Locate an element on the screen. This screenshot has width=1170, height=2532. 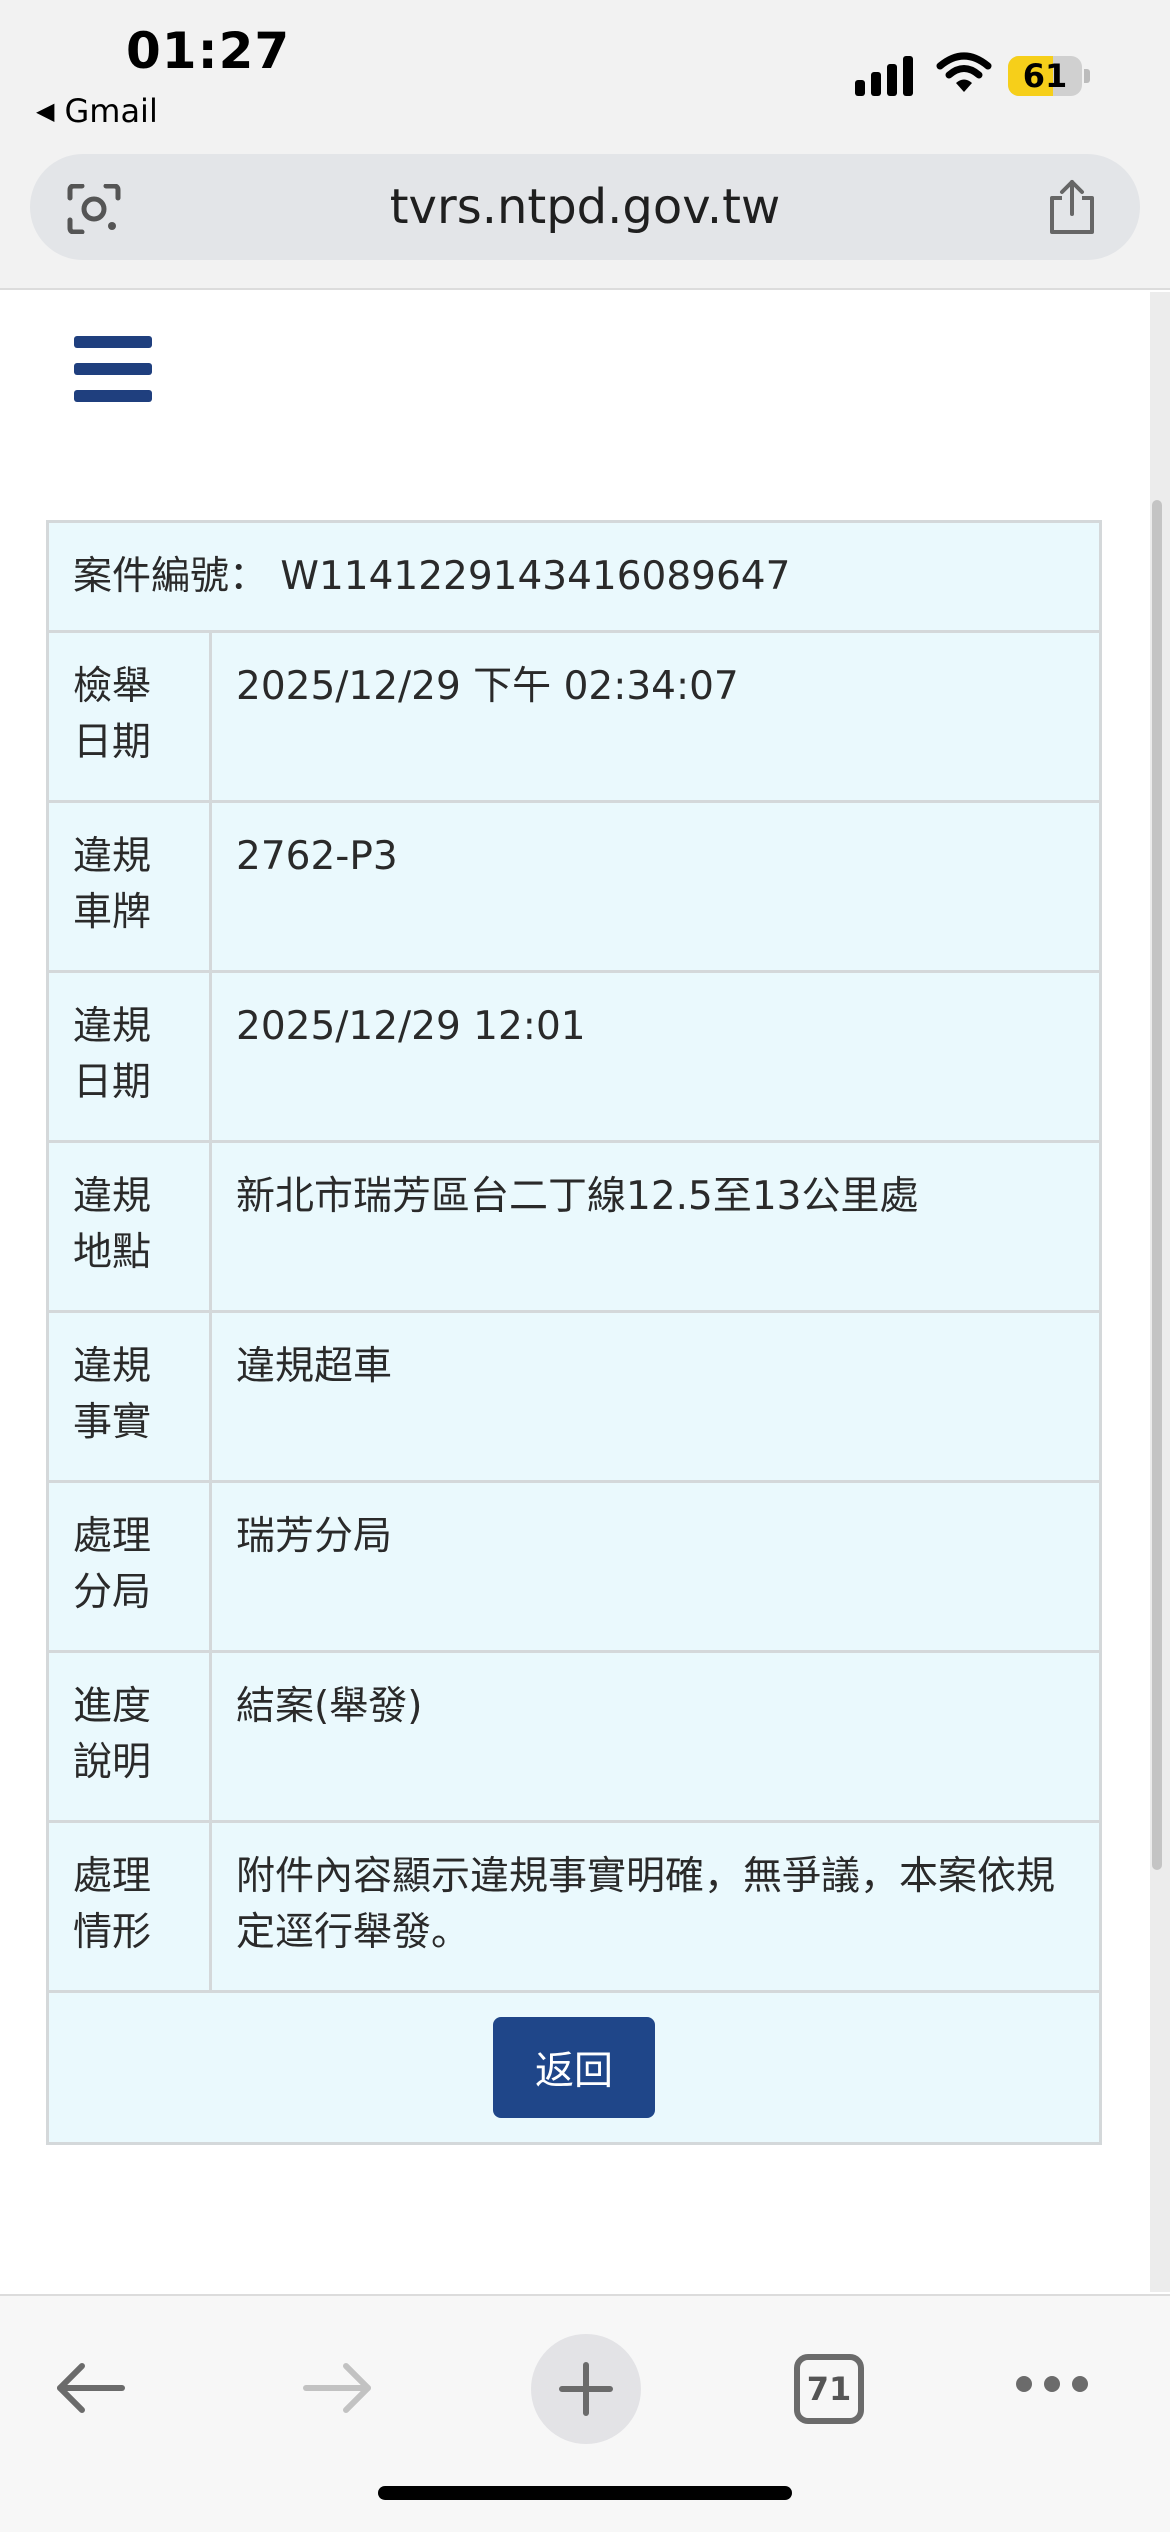
plus-icon is located at coordinates (586, 2389).